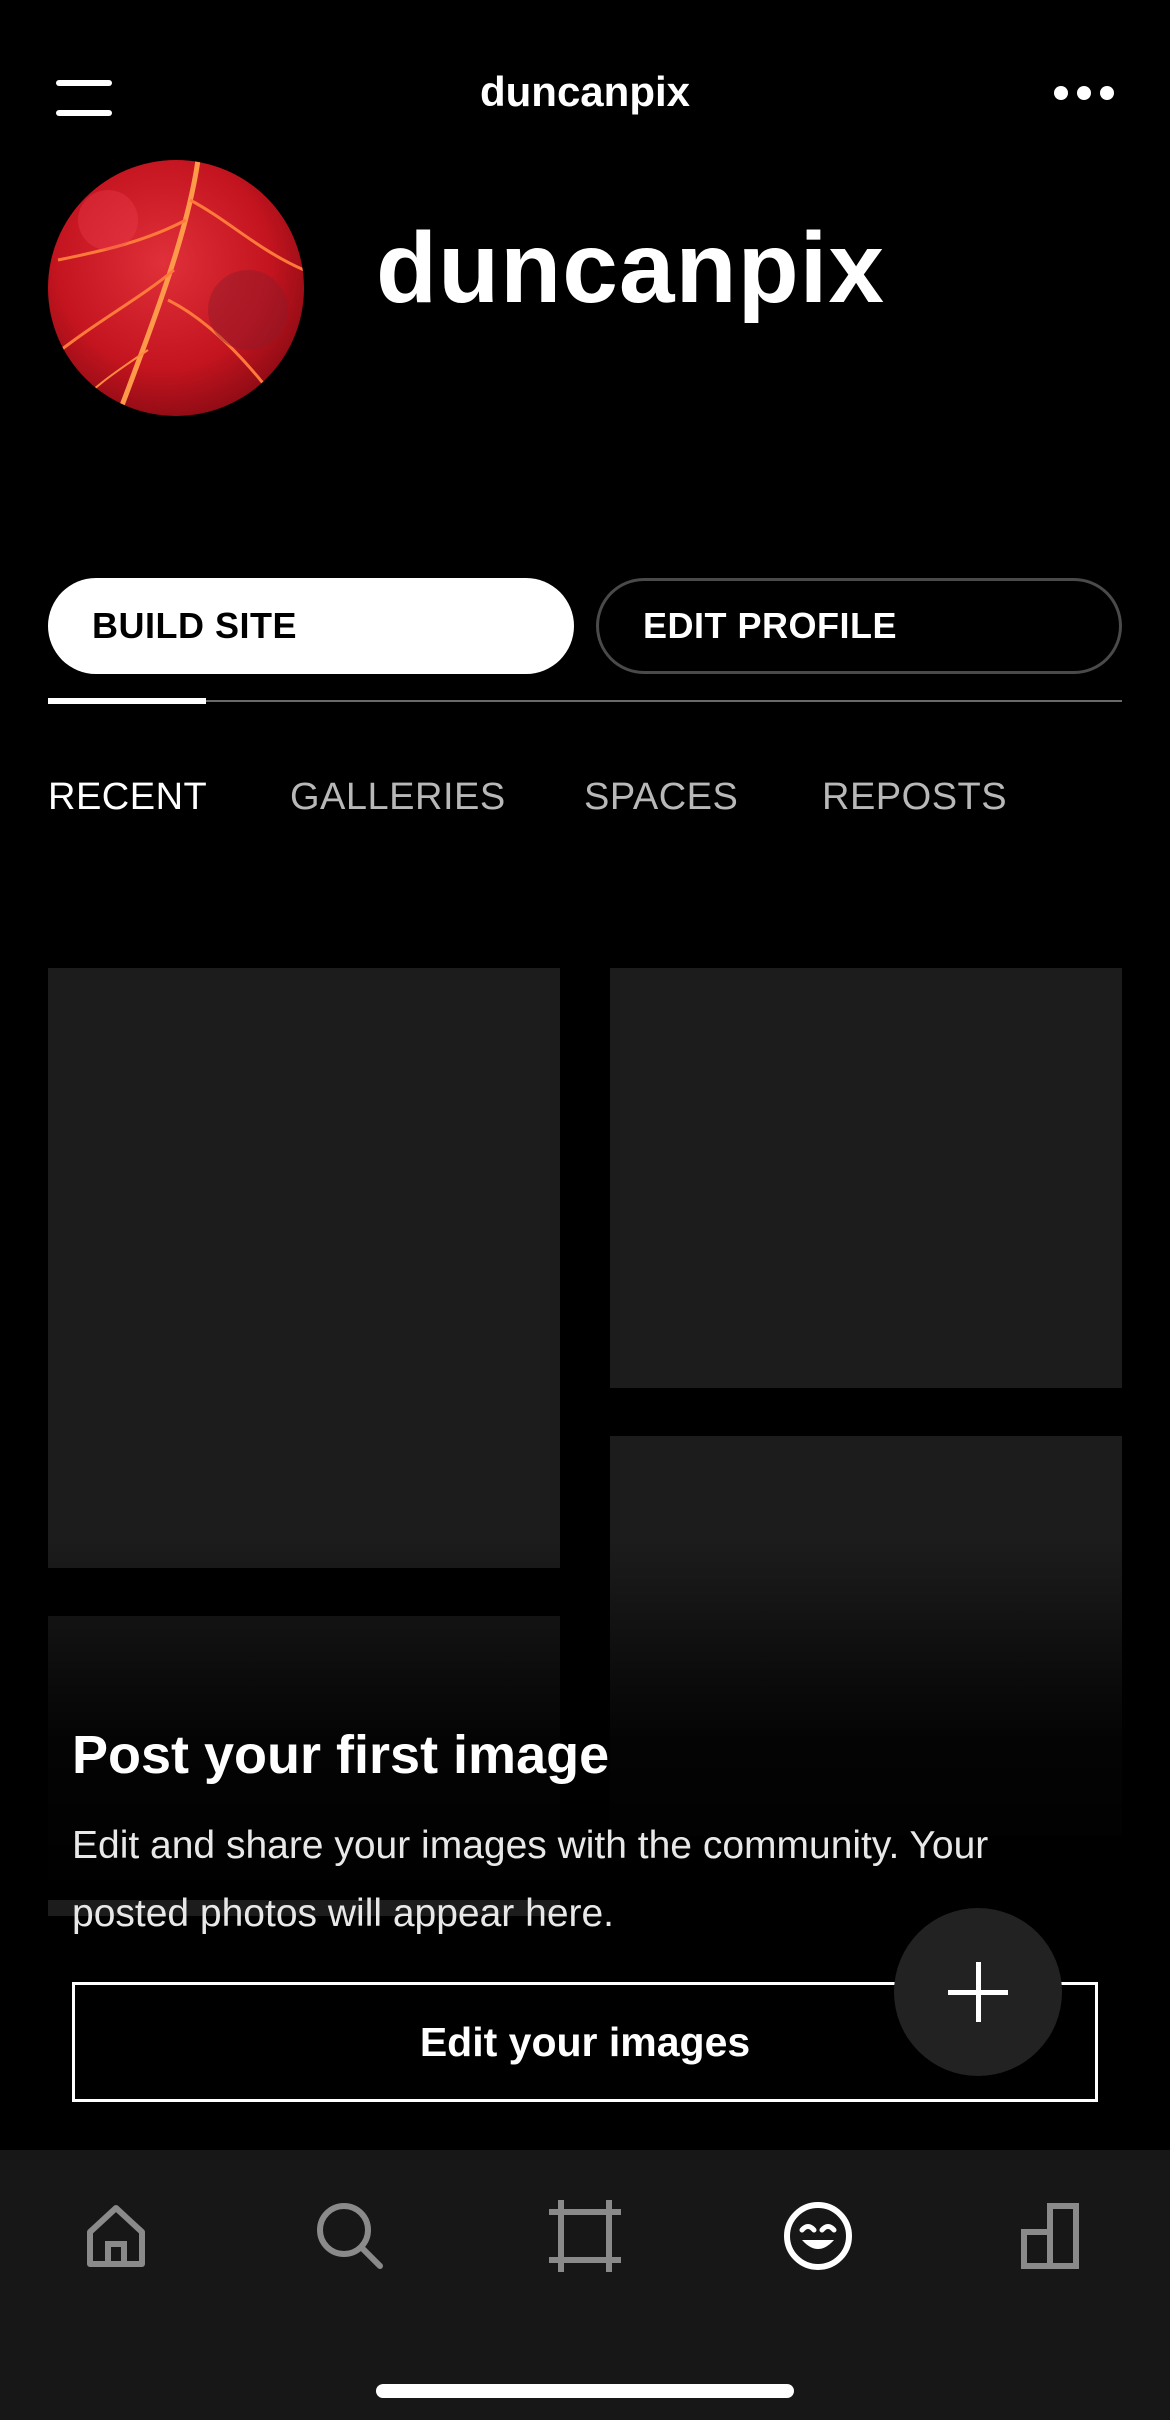  What do you see at coordinates (585, 2236) in the screenshot?
I see `crop-icon` at bounding box center [585, 2236].